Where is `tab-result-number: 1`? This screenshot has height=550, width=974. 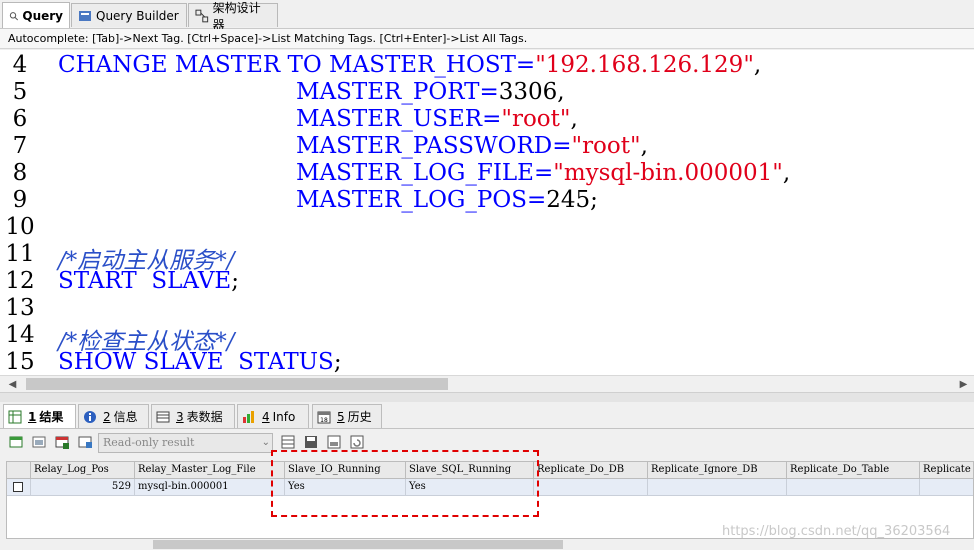
tab-result-number: 1 is located at coordinates (32, 416).